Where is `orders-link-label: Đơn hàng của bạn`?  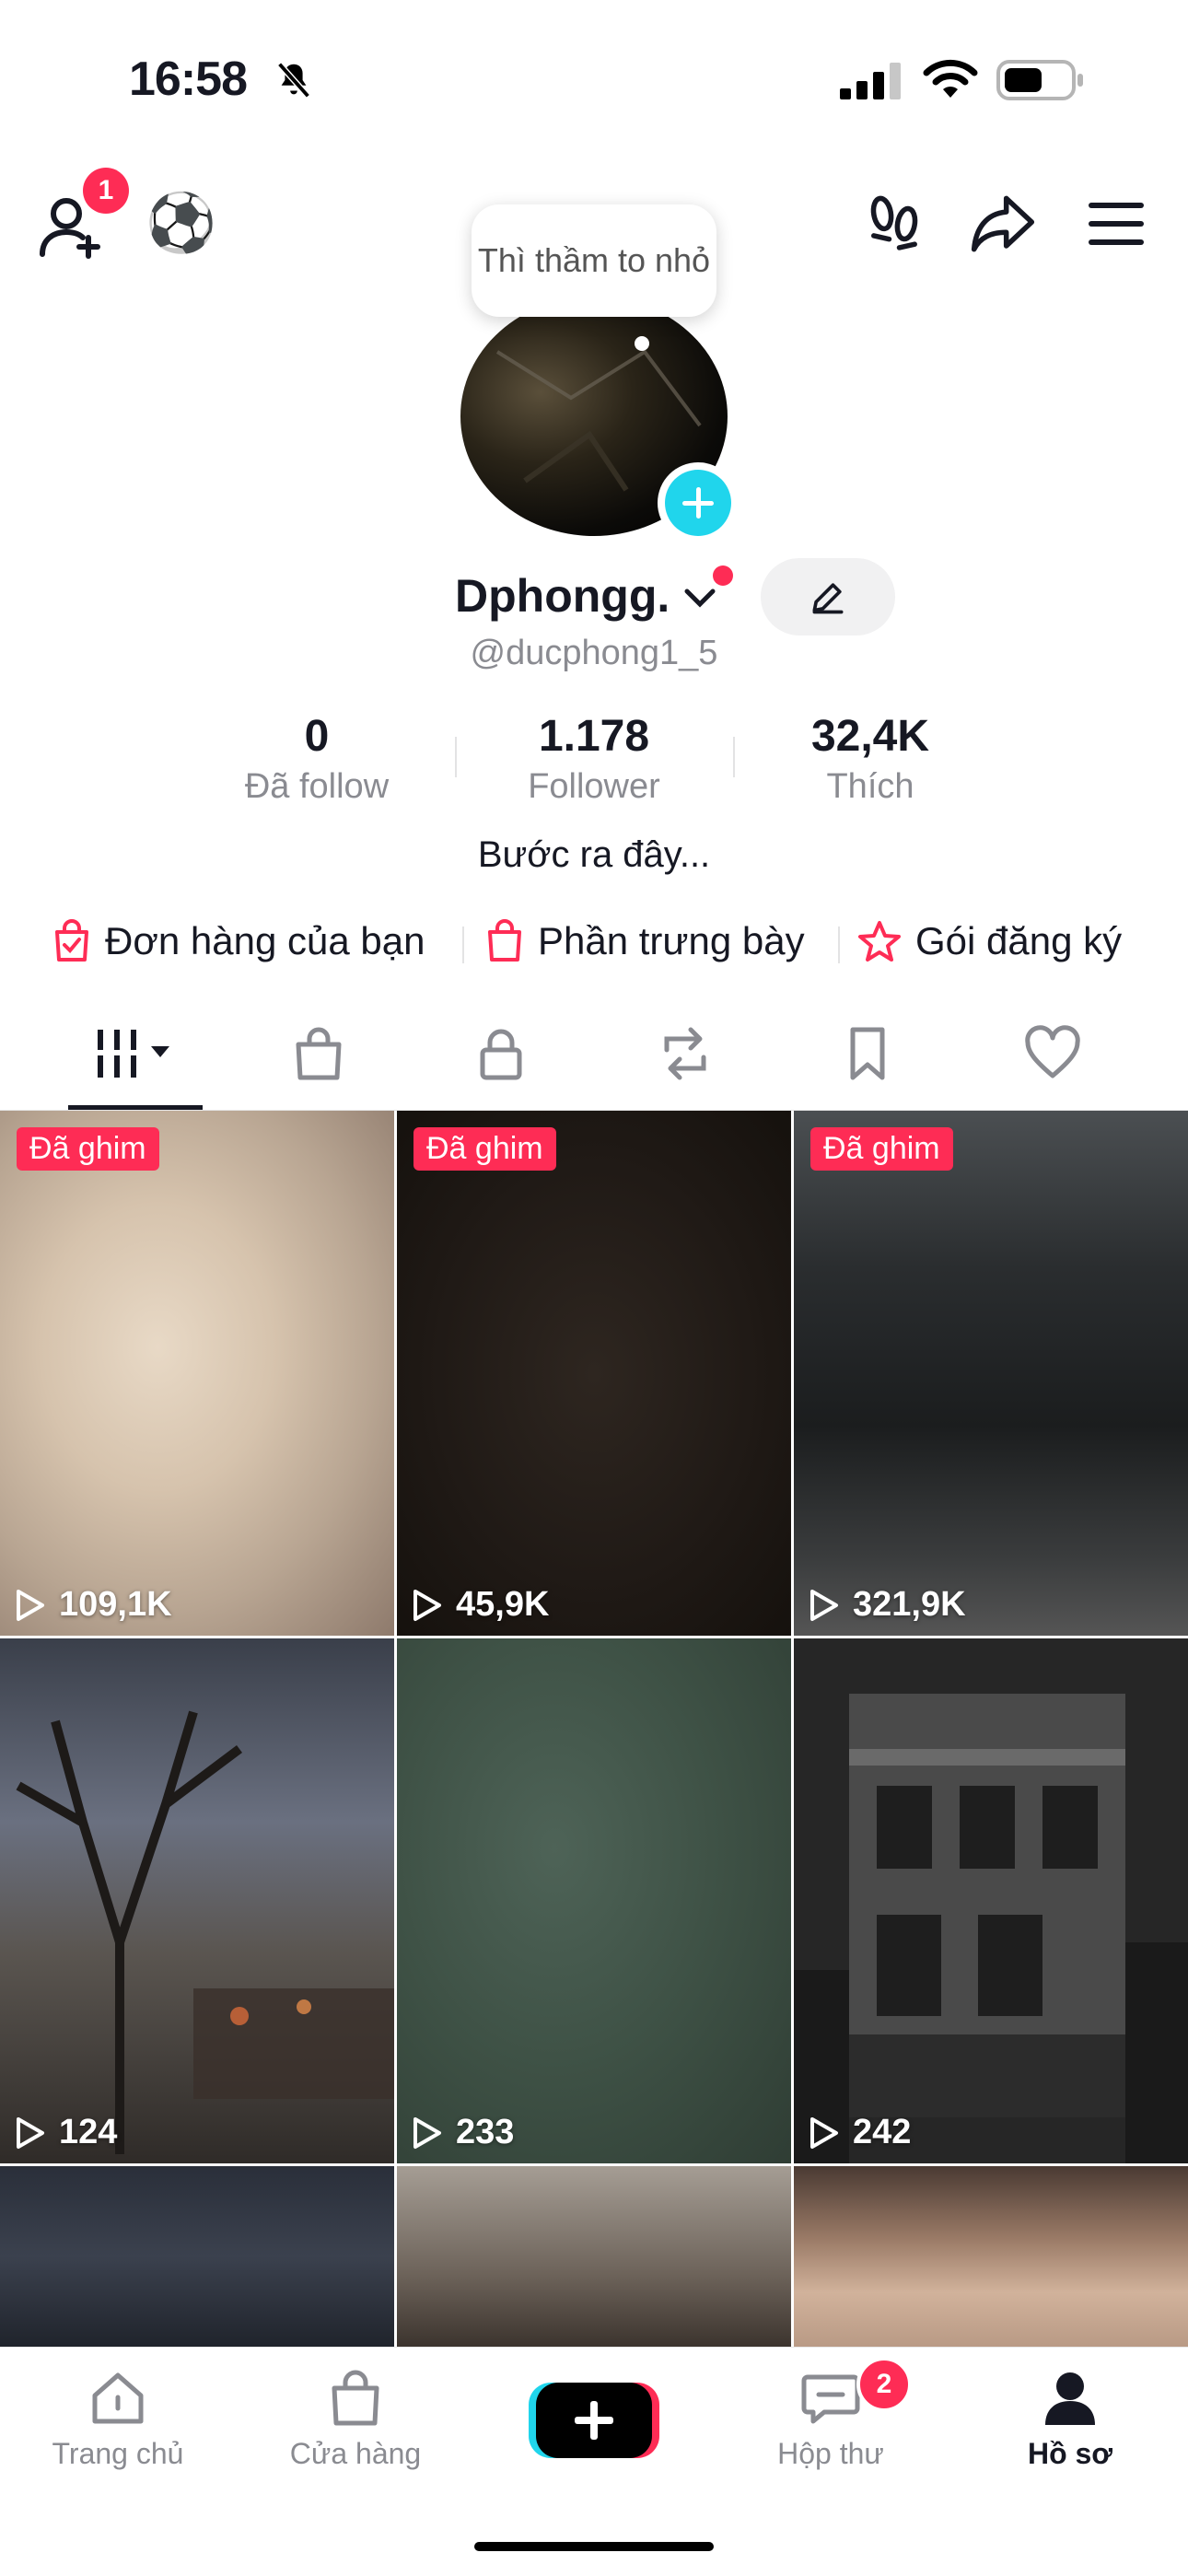 orders-link-label: Đơn hàng của bạn is located at coordinates (265, 940).